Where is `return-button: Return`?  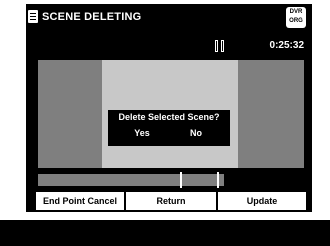 return-button: Return is located at coordinates (171, 201).